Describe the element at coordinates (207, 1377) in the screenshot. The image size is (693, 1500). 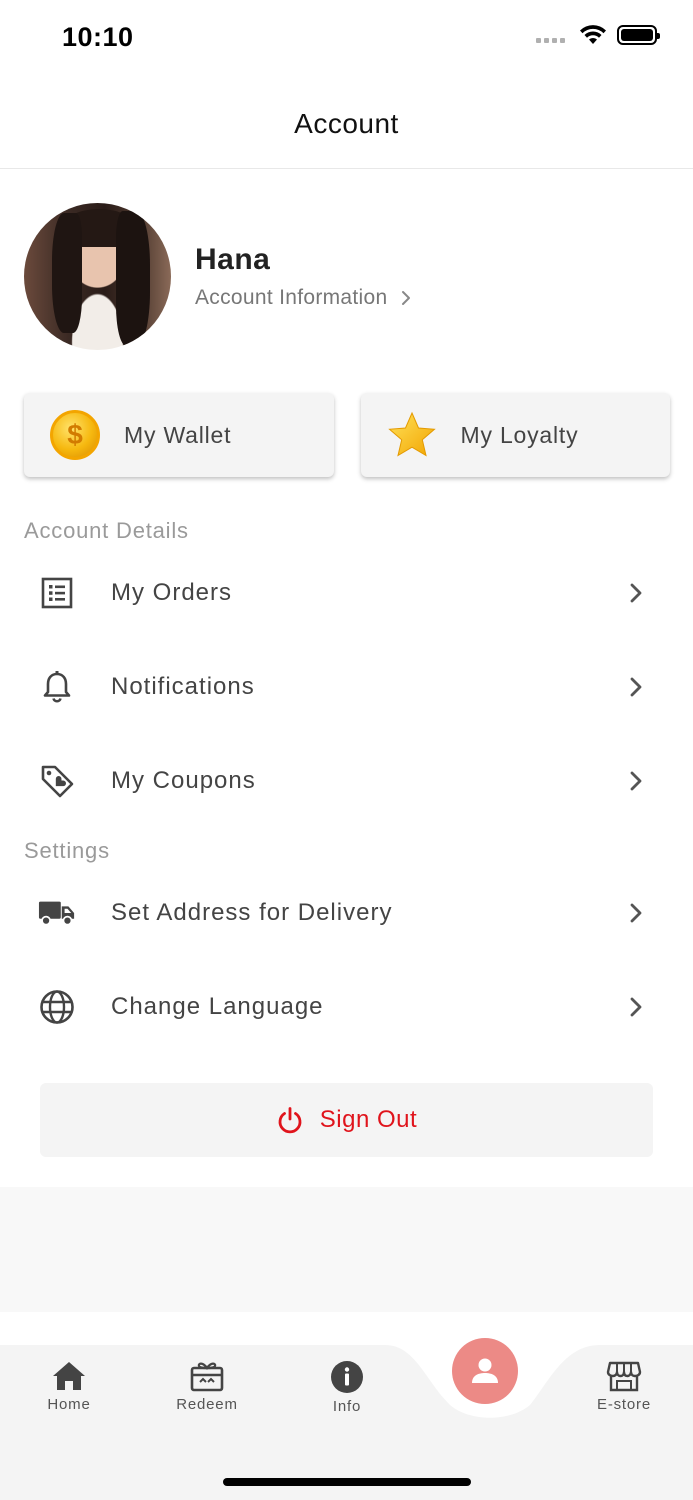
I see `gift-card-icon` at that location.